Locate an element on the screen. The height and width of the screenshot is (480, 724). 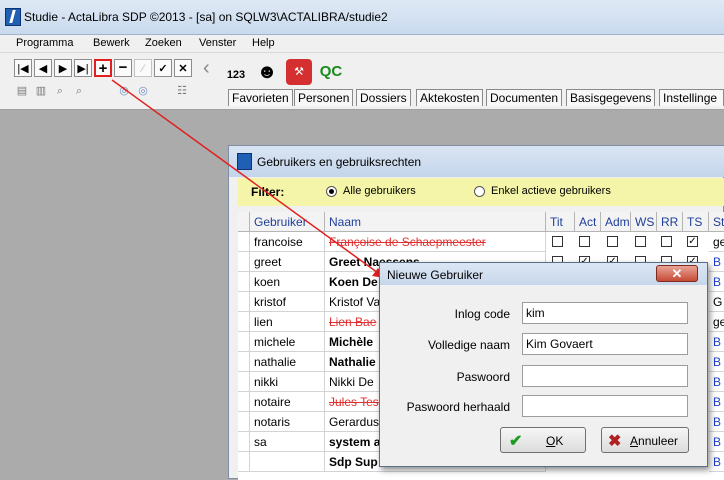
cancel-button-label: Annuleer is located at coordinates (654, 441).